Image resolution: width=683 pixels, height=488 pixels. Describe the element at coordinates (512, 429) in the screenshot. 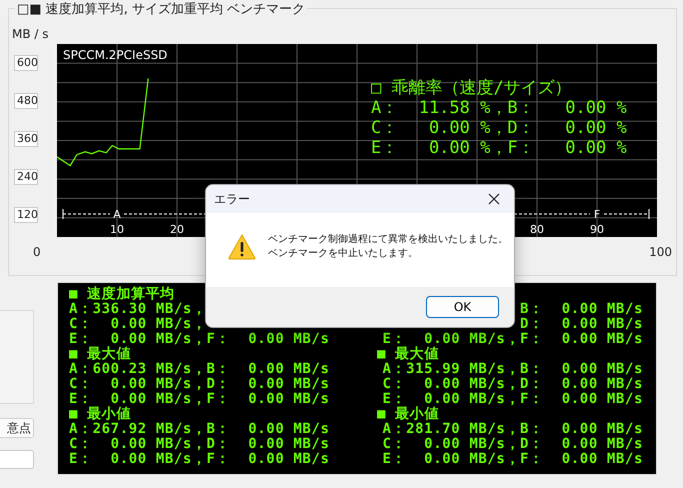

I see `stats-line: A：281.70 MB/s，B： 0.00 MB/s` at that location.